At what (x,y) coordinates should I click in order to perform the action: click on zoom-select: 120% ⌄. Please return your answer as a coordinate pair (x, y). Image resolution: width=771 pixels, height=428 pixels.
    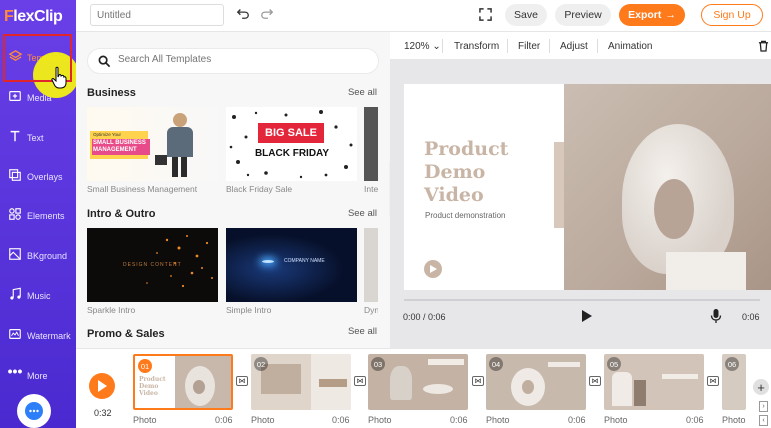
    Looking at the image, I should click on (422, 46).